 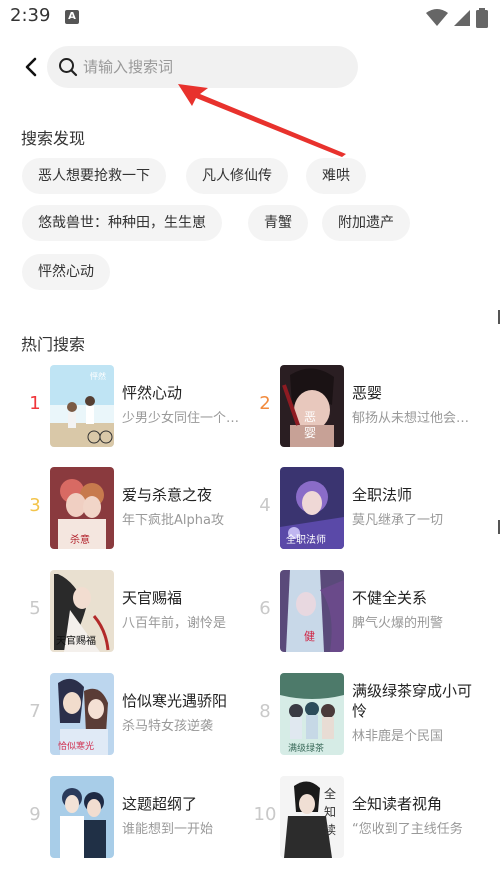 What do you see at coordinates (398, 520) in the screenshot?
I see `rank-subtitle: 莫凡继承了一切` at bounding box center [398, 520].